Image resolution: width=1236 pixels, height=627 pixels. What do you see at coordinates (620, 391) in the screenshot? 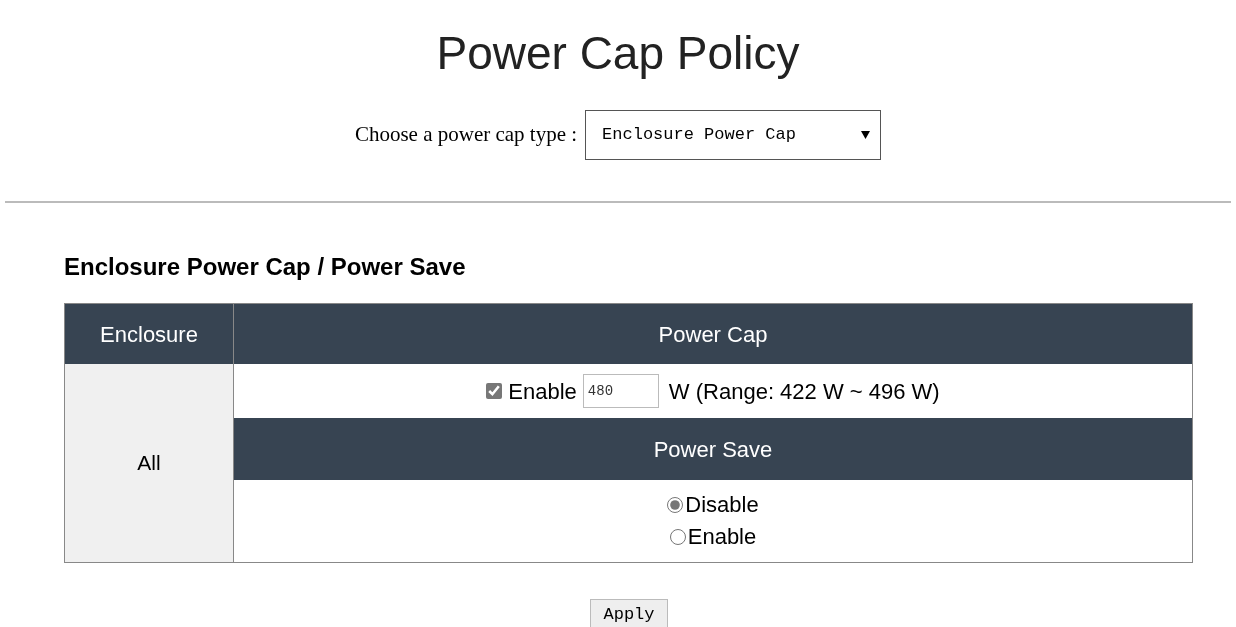
I see `power-cap-input: 480` at bounding box center [620, 391].